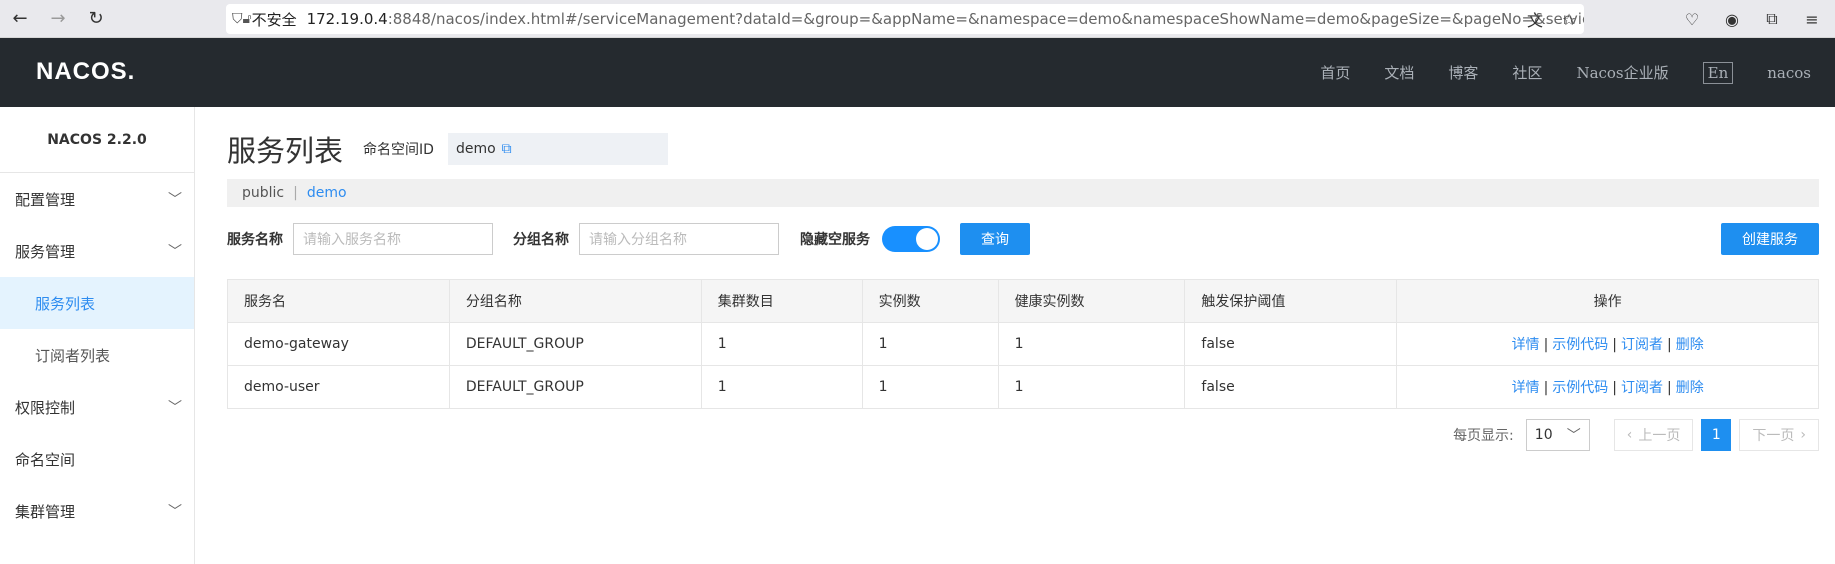 This screenshot has width=1835, height=564. What do you see at coordinates (45, 459) in the screenshot?
I see `sidebar-item-label: 命名空间` at bounding box center [45, 459].